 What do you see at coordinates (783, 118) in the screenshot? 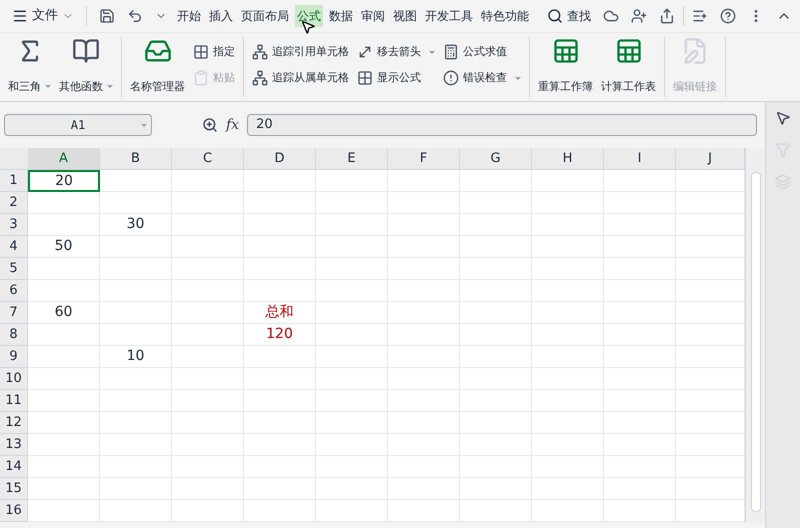
I see `pointer-icon` at bounding box center [783, 118].